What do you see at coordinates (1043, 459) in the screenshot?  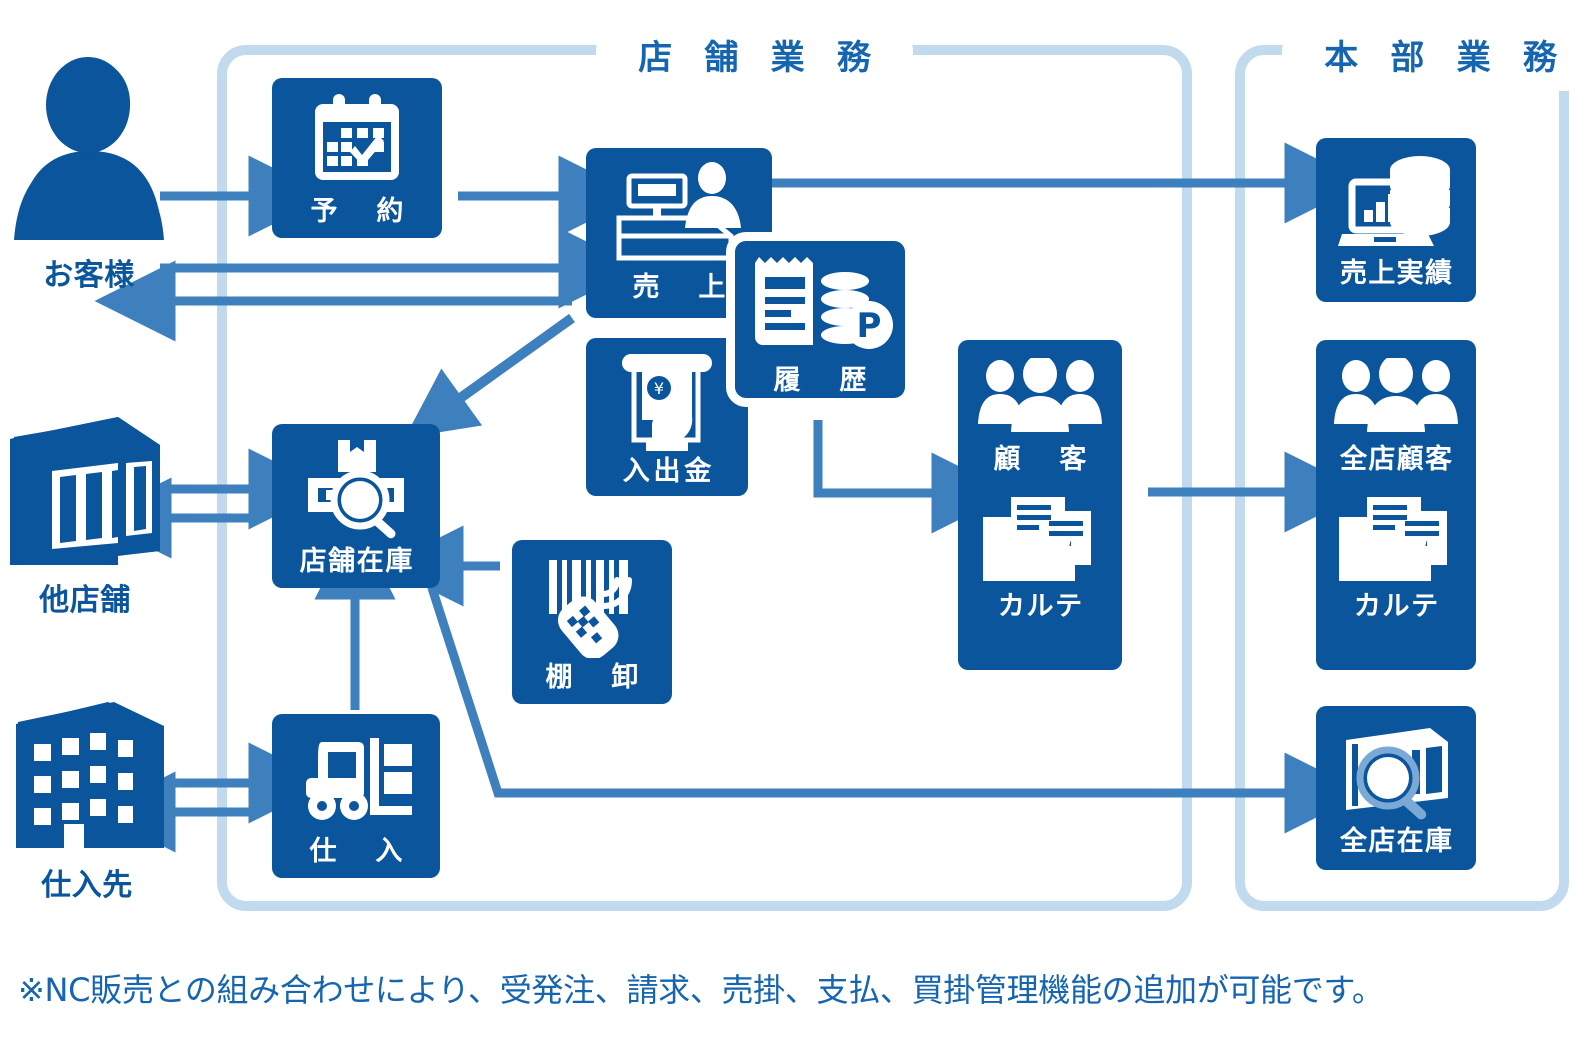 I see `card-label-customerdb: 顧 客` at bounding box center [1043, 459].